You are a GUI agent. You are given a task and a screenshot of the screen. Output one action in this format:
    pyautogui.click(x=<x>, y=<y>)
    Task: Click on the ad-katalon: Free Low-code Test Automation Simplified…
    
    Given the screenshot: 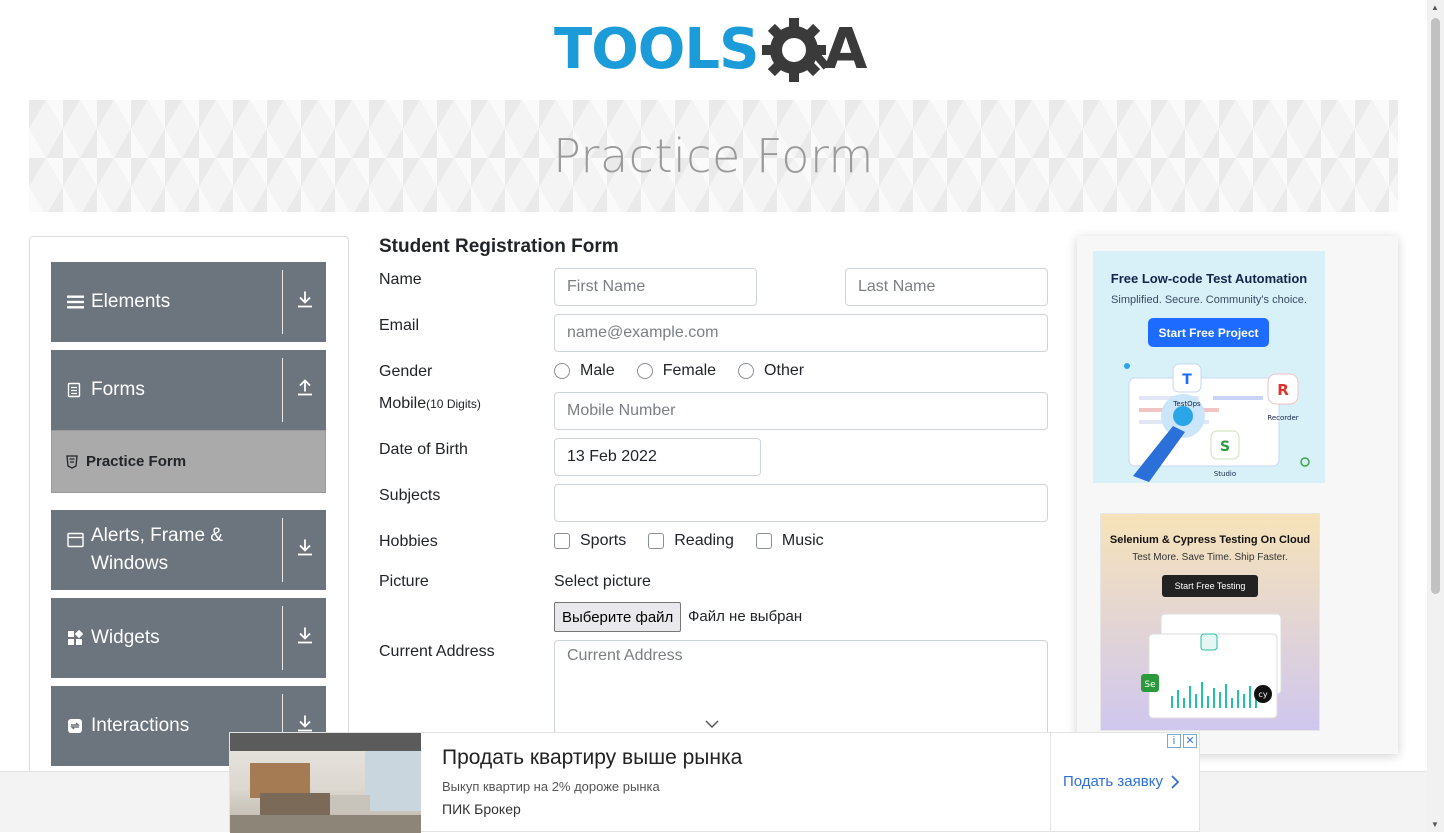 What is the action you would take?
    pyautogui.click(x=1209, y=367)
    